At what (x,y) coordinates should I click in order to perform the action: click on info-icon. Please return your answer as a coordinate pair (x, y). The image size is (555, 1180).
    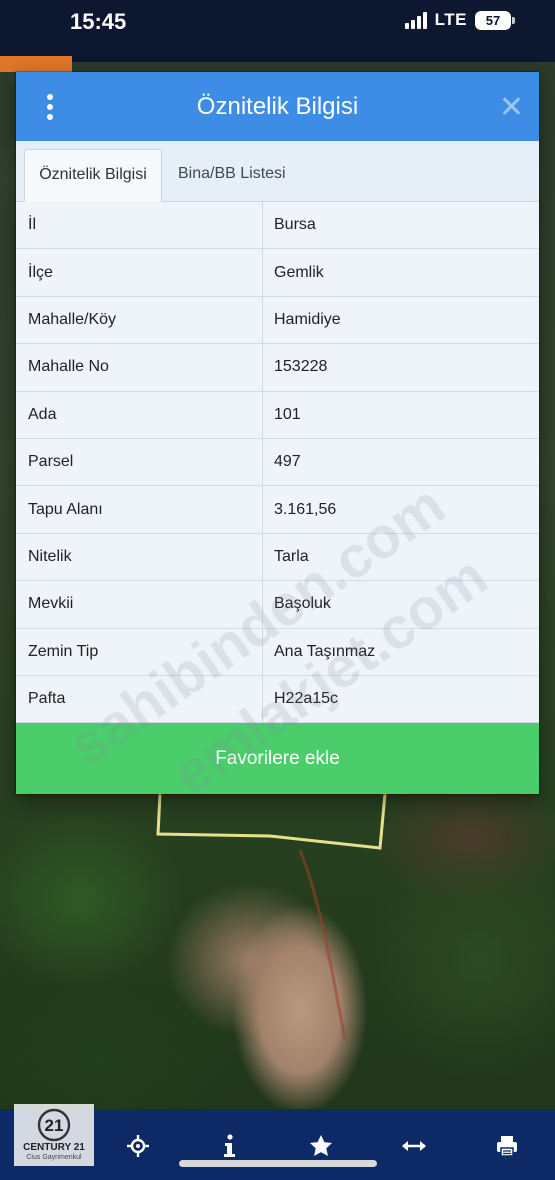
    Looking at the image, I should click on (229, 1146).